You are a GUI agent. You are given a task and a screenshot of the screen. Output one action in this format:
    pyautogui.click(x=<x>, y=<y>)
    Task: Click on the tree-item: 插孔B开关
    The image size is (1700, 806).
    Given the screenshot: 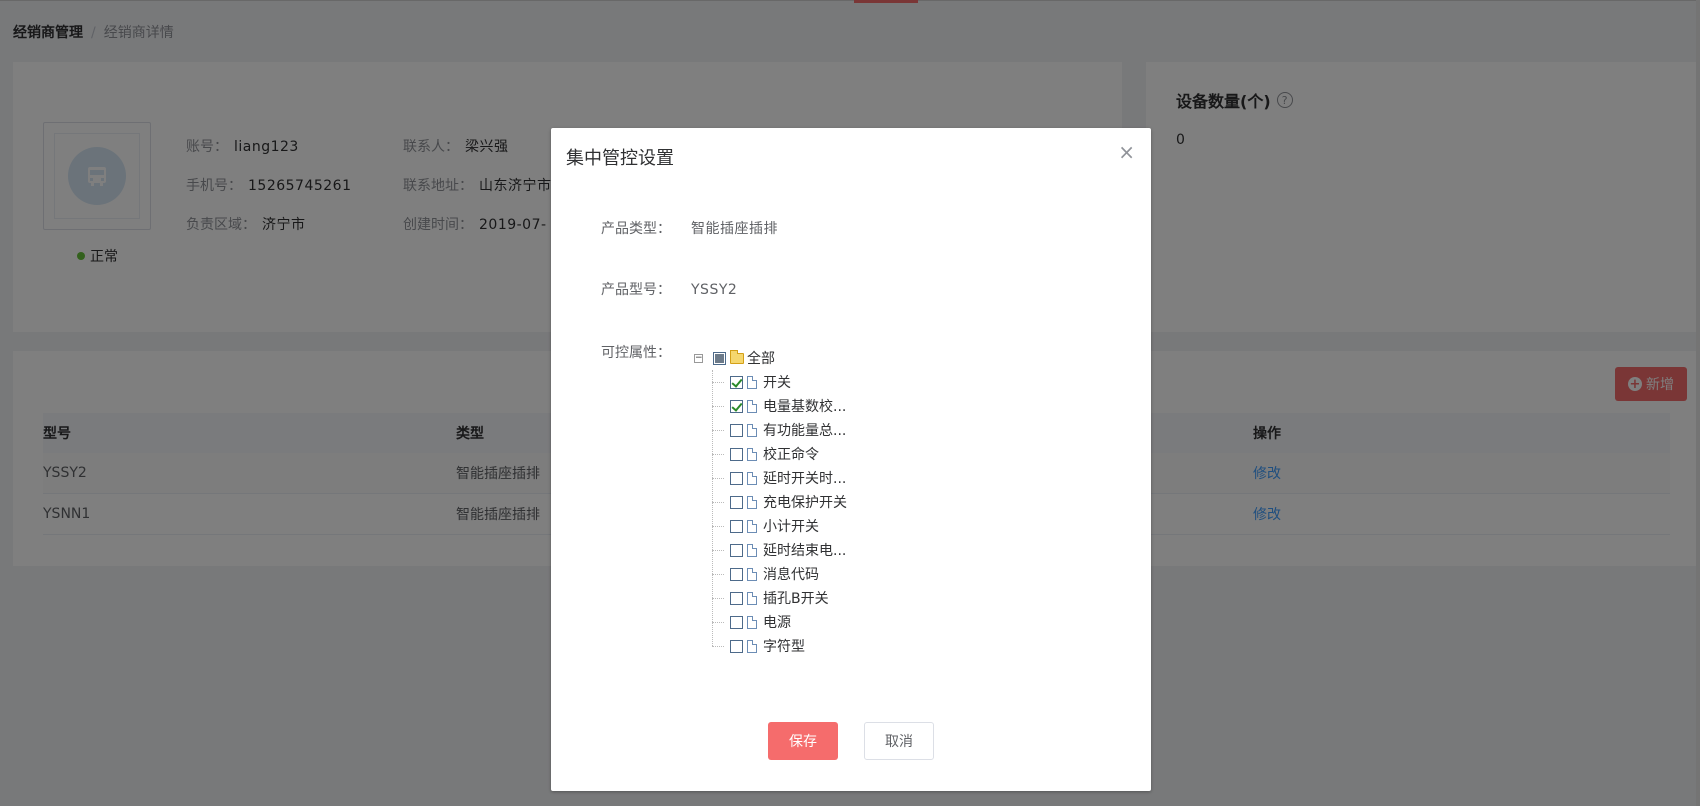 What is the action you would take?
    pyautogui.click(x=779, y=598)
    